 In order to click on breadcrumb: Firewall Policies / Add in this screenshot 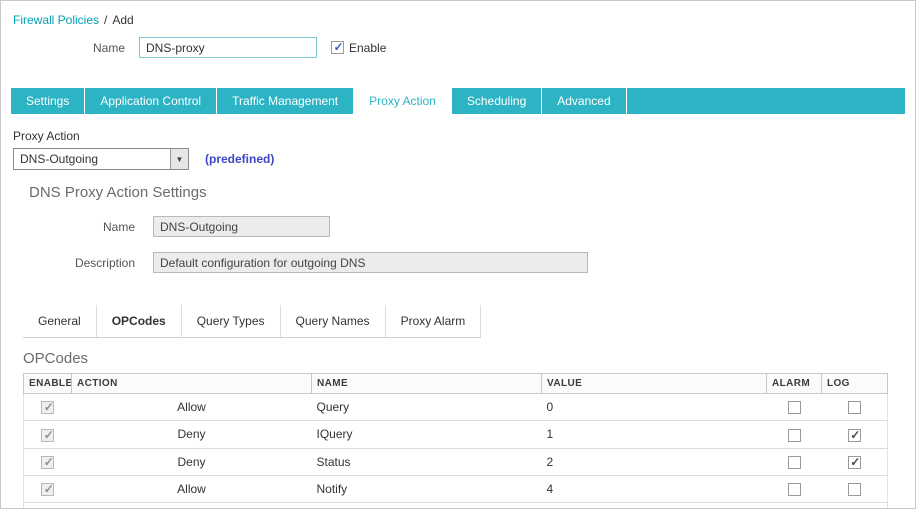, I will do `click(458, 14)`.